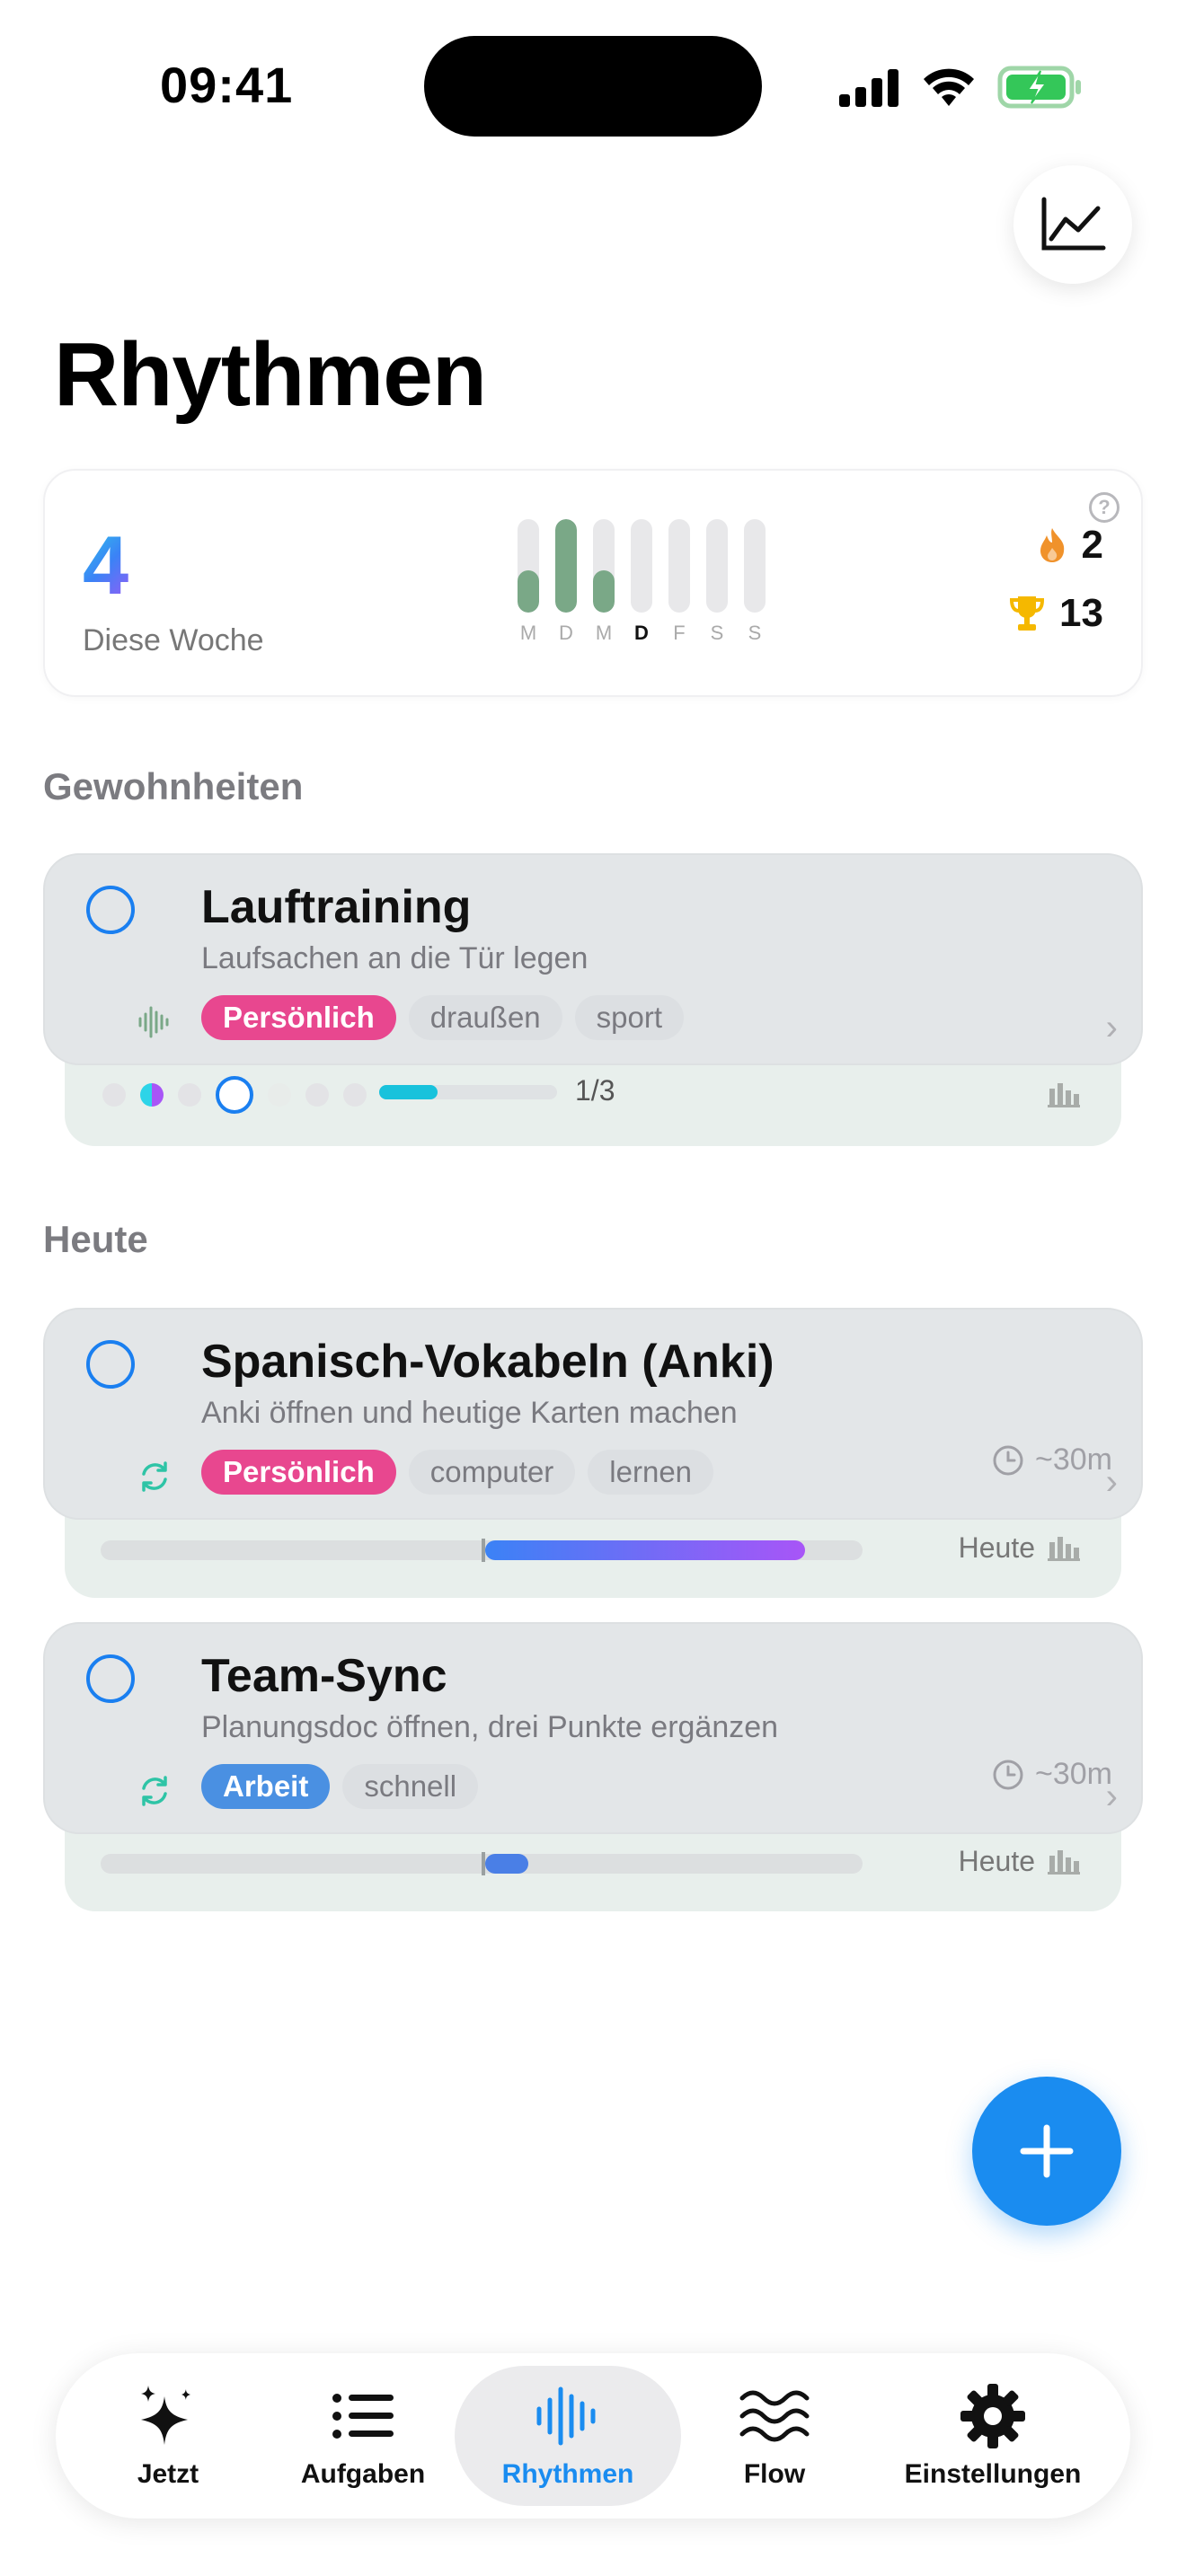 This screenshot has width=1186, height=2576. What do you see at coordinates (1052, 545) in the screenshot?
I see `flame-icon` at bounding box center [1052, 545].